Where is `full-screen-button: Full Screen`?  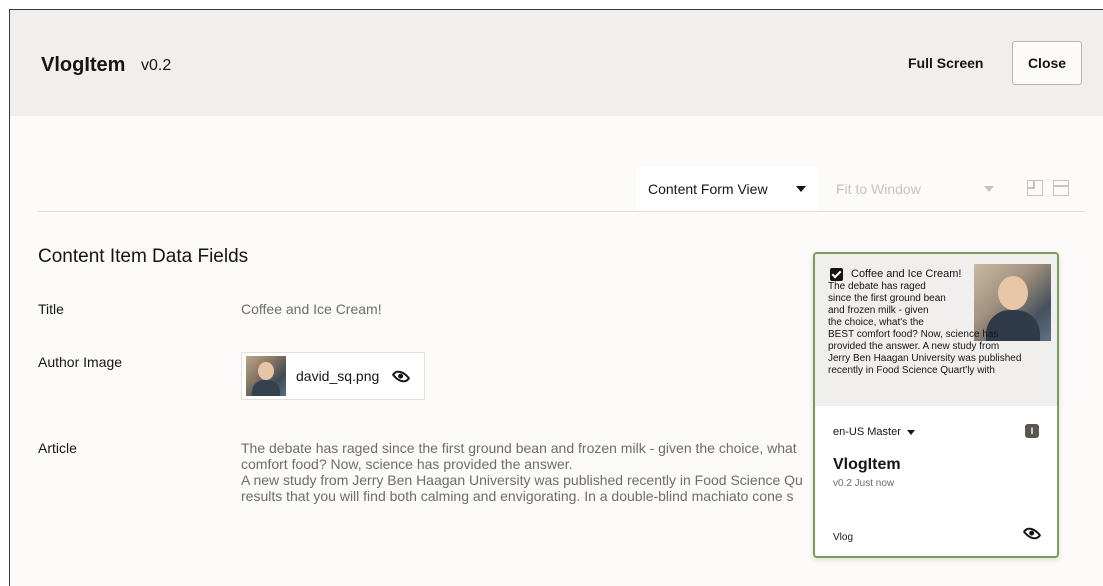
full-screen-button: Full Screen is located at coordinates (945, 63).